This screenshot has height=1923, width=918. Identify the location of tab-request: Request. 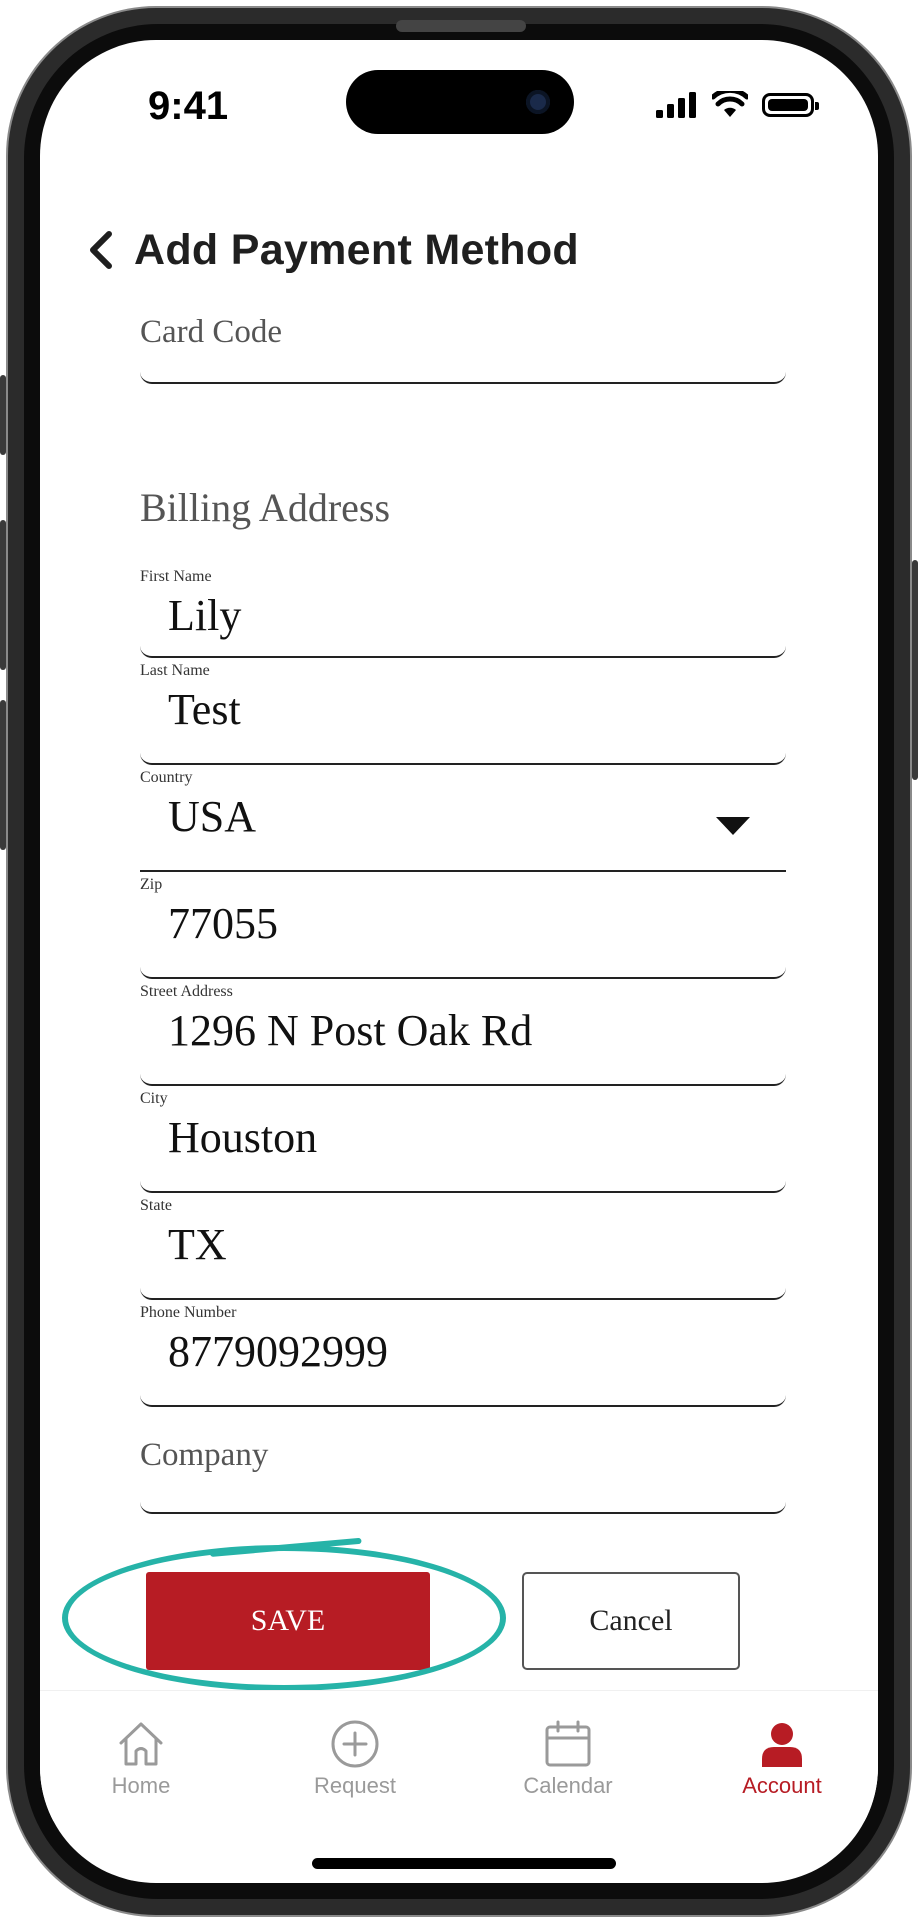
(355, 1759).